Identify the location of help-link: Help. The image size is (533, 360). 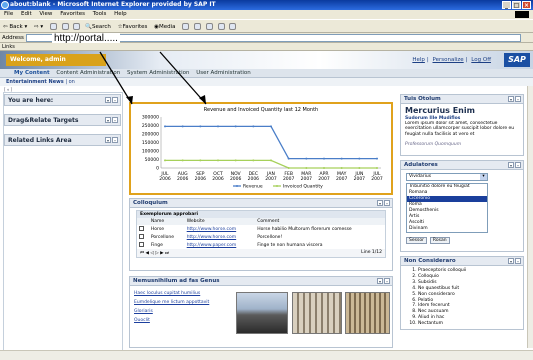
(418, 60).